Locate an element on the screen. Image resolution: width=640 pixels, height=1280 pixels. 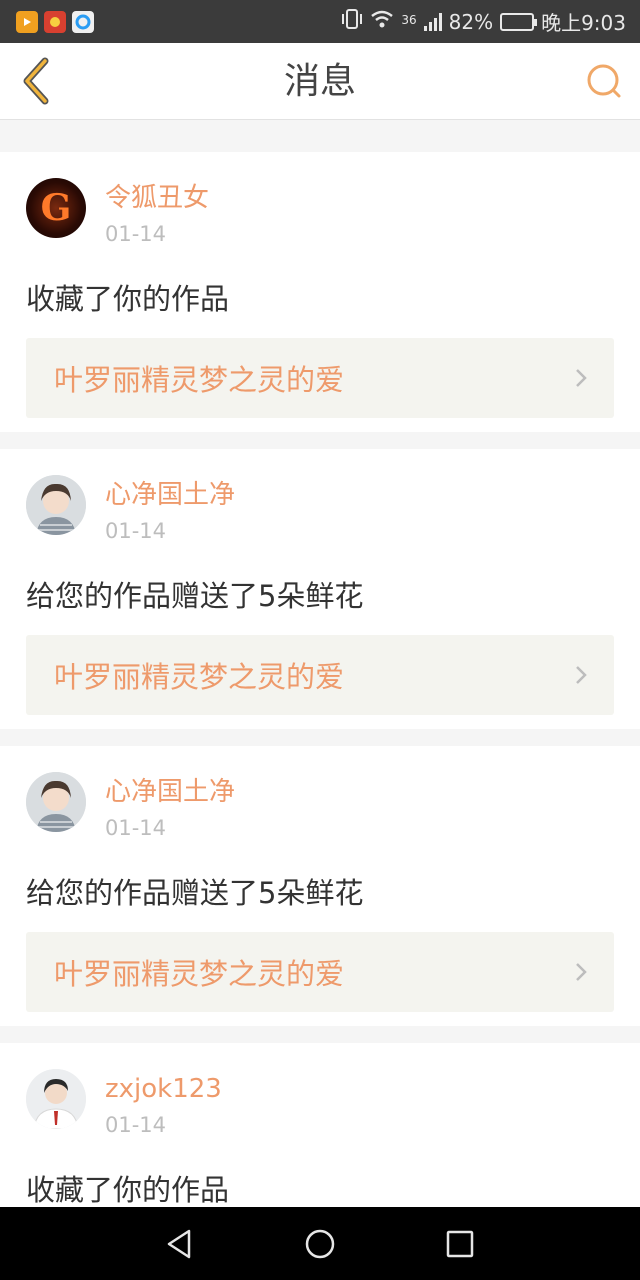
circle-home-icon is located at coordinates (320, 1243).